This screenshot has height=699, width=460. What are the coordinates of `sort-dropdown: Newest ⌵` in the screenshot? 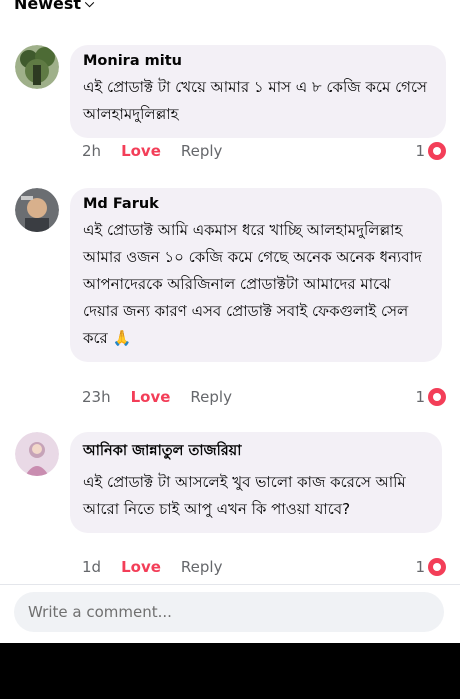 It's located at (54, 6).